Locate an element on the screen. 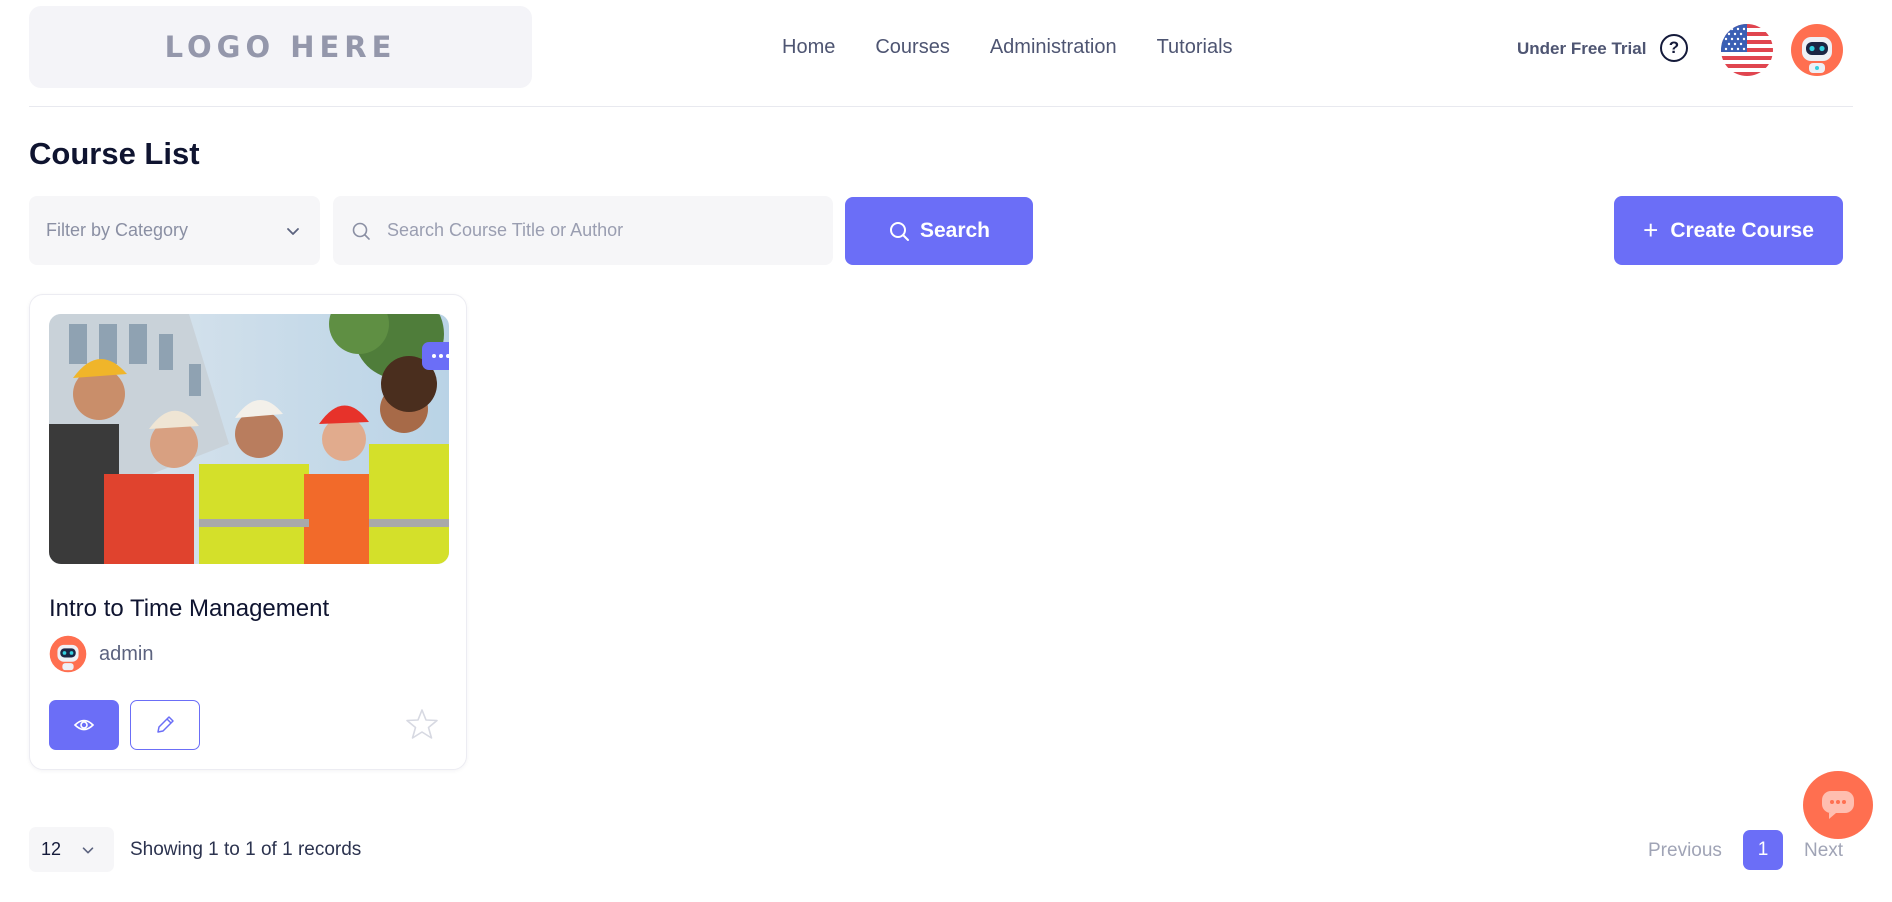 Image resolution: width=1892 pixels, height=902 pixels. nav-administration: Administration is located at coordinates (1053, 47).